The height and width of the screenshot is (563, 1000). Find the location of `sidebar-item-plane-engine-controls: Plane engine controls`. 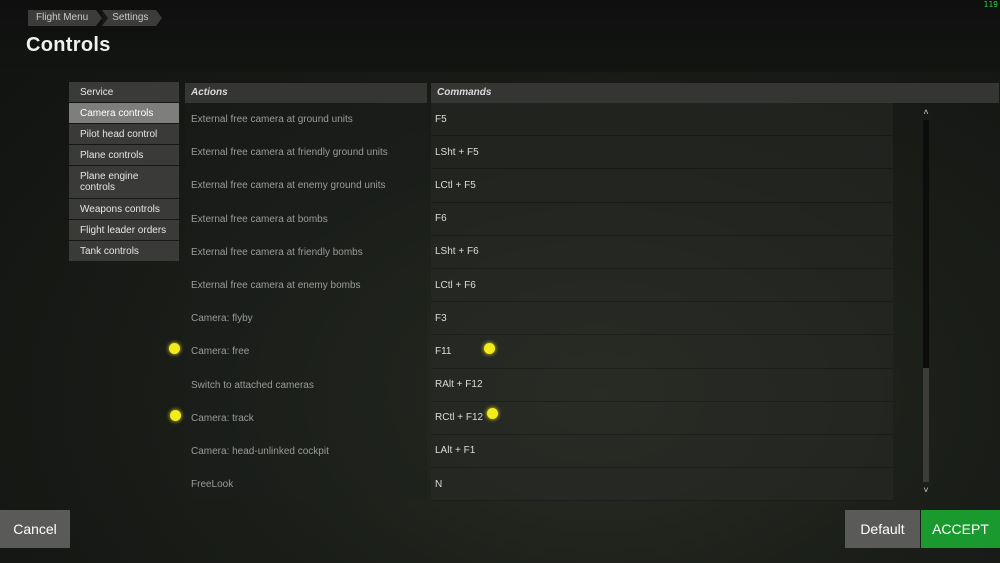

sidebar-item-plane-engine-controls: Plane engine controls is located at coordinates (124, 182).